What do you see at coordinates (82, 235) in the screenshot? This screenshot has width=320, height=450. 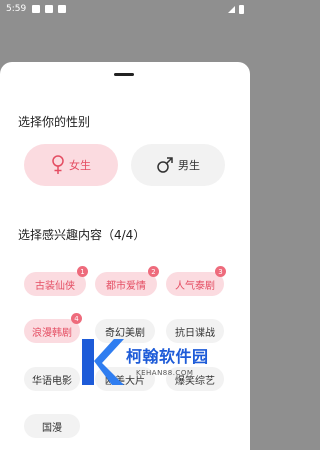 I see `interest-section-title: 选择感兴趣内容（4/4）` at bounding box center [82, 235].